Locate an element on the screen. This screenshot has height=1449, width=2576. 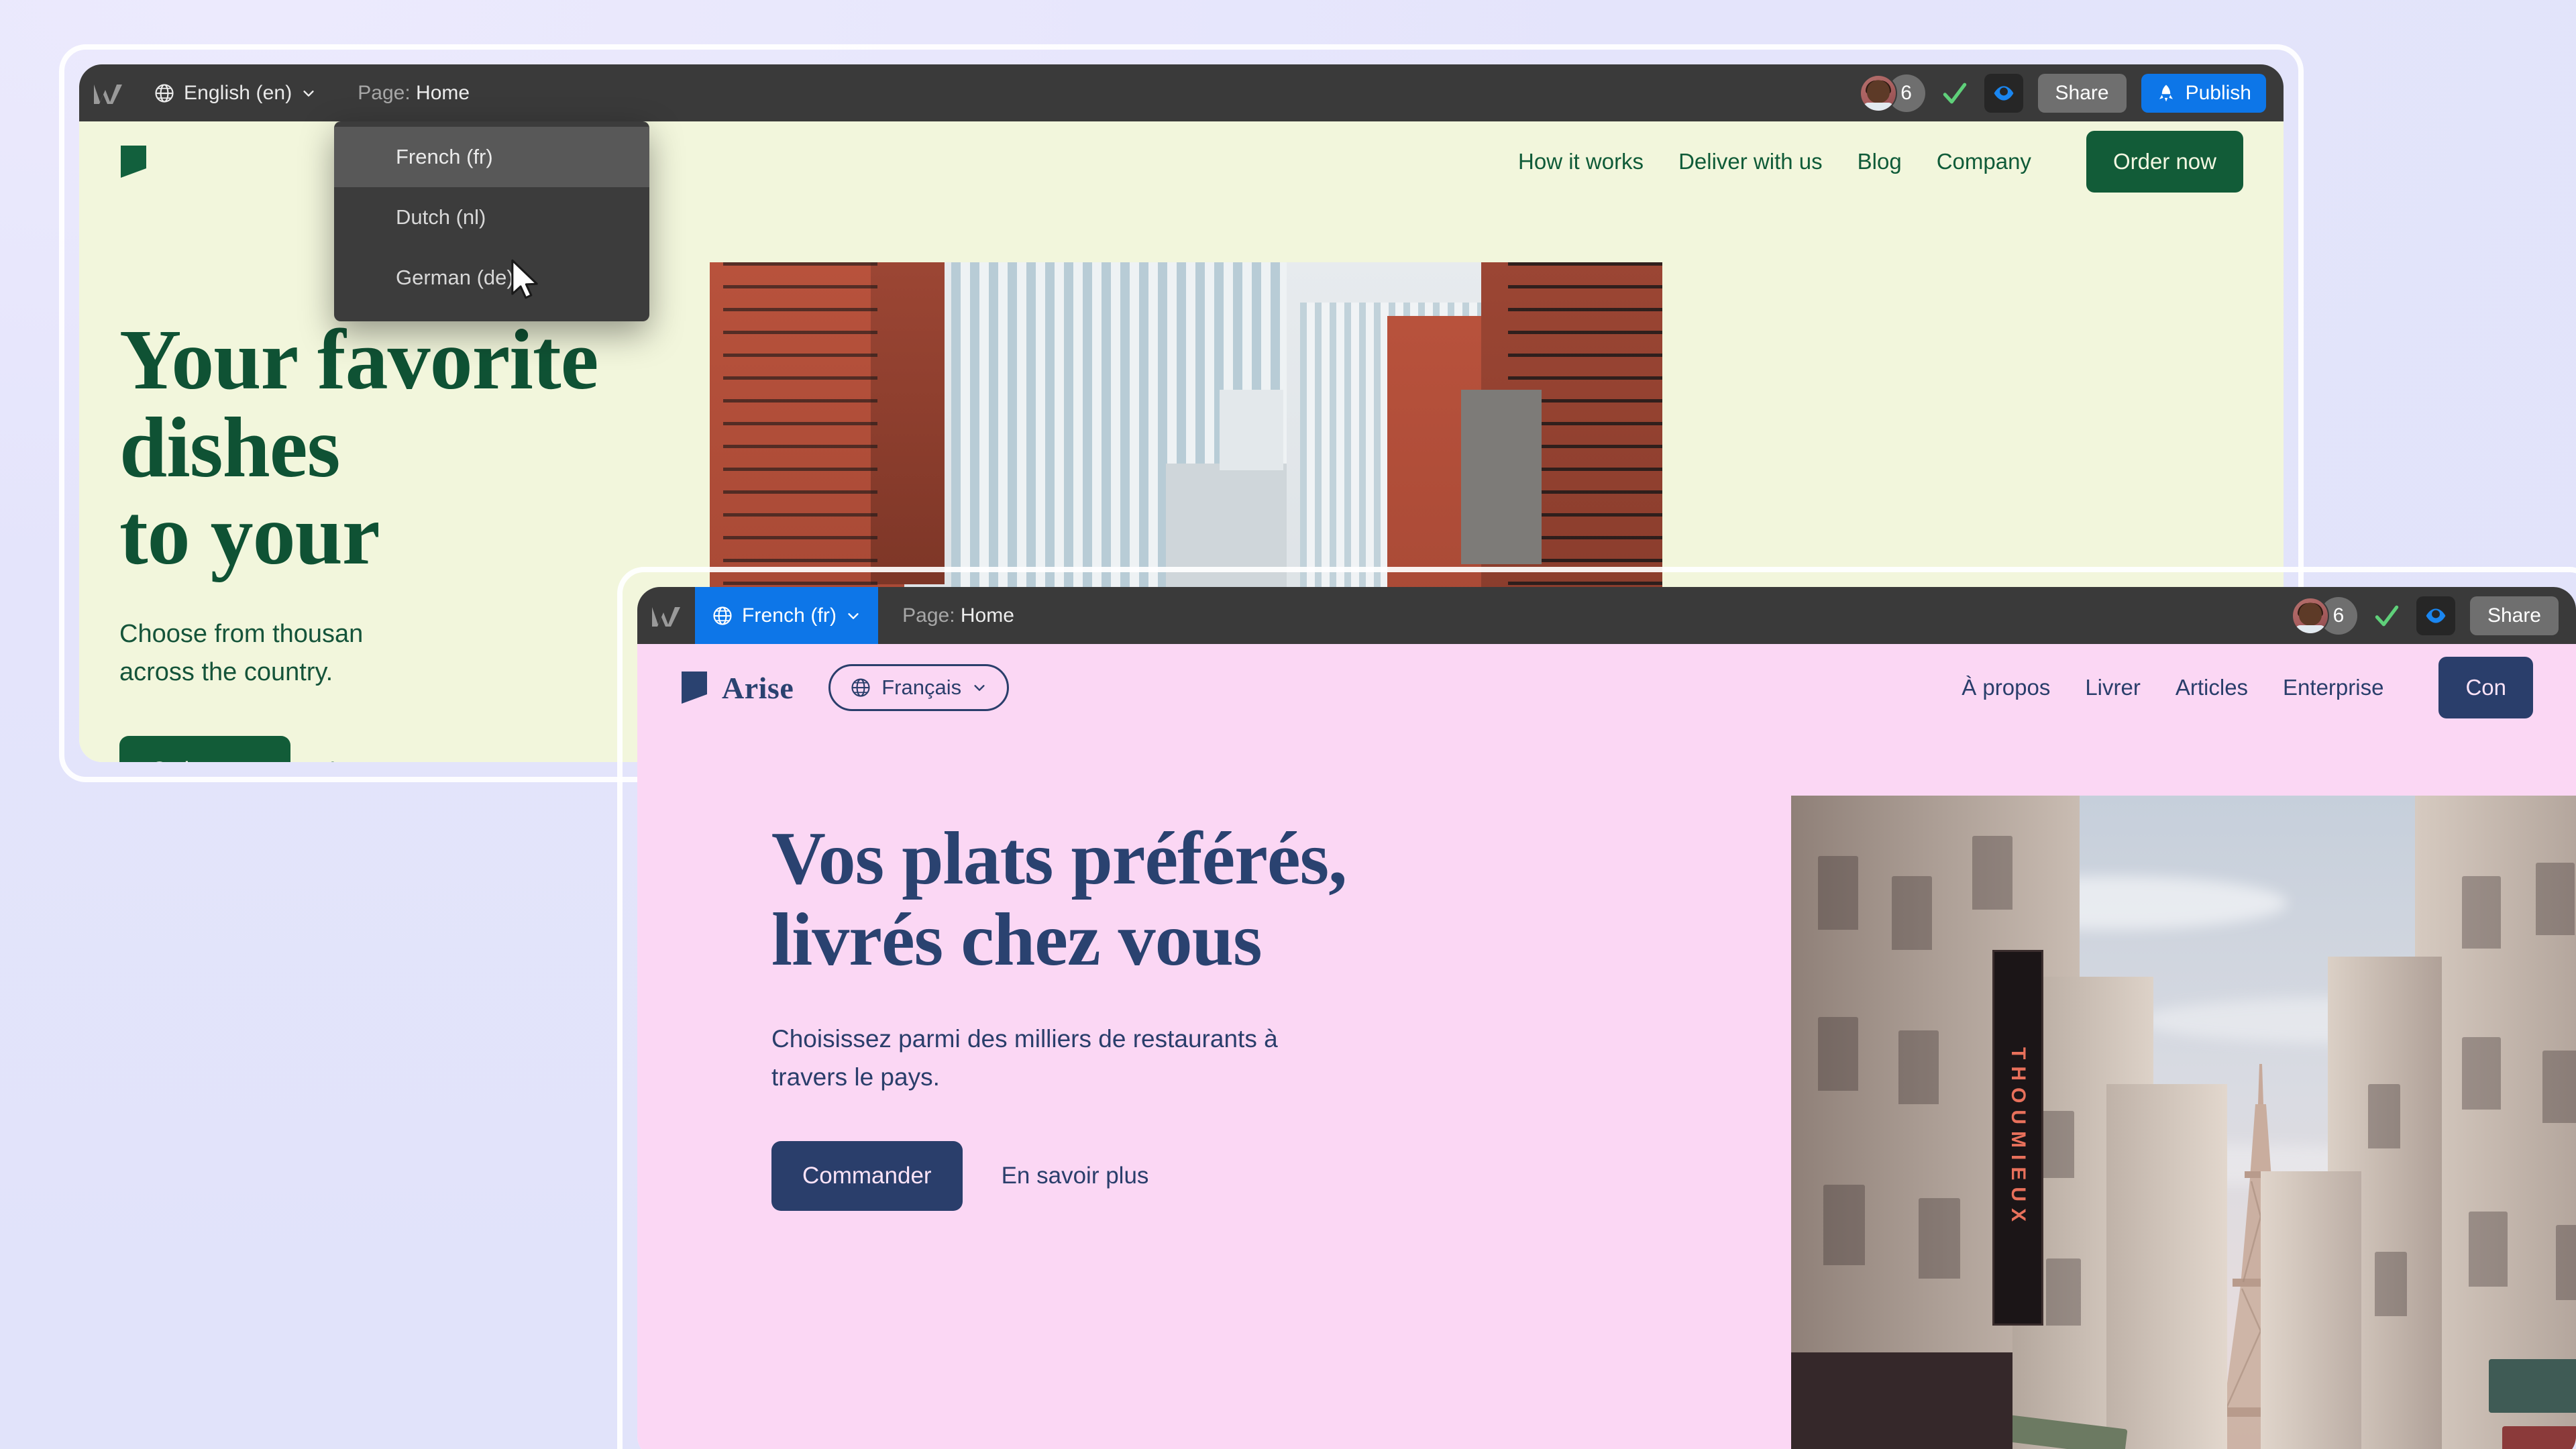
locale-menu-item-dutch: Dutch (nl) is located at coordinates (491, 217).